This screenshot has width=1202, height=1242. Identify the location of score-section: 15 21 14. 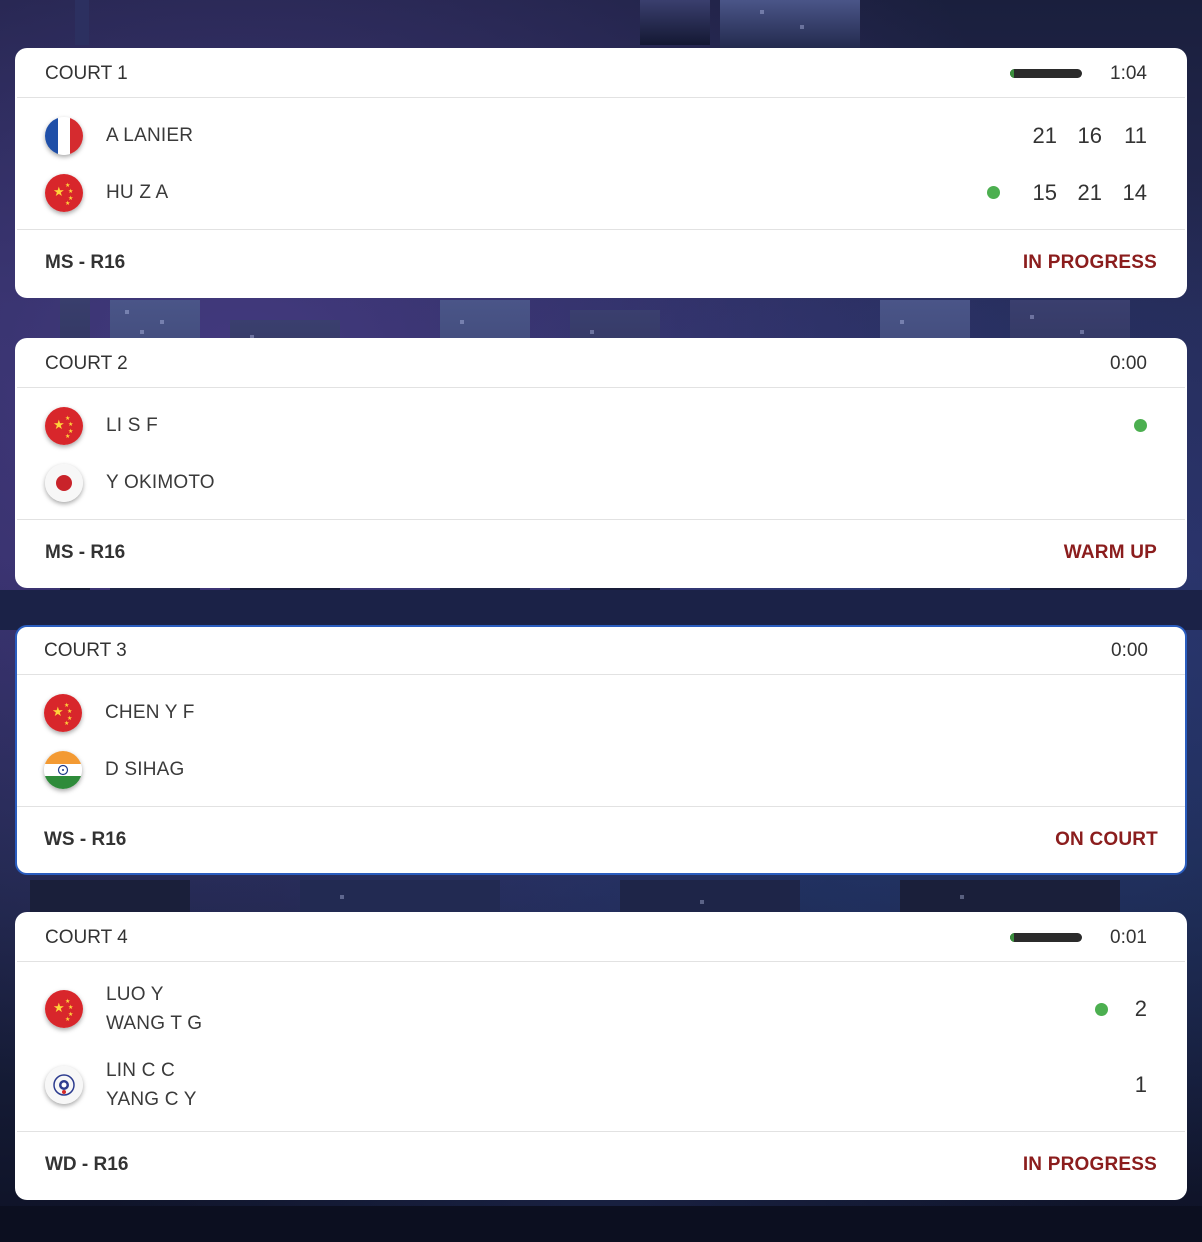
(1067, 193).